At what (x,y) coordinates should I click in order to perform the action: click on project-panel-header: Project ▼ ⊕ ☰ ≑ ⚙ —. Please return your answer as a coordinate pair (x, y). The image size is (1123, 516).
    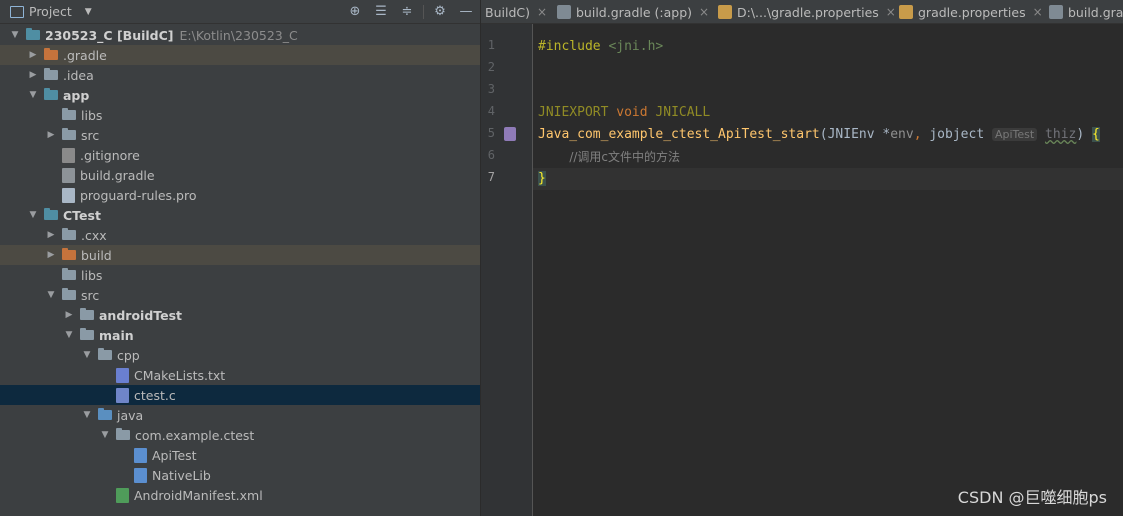
    Looking at the image, I should click on (240, 12).